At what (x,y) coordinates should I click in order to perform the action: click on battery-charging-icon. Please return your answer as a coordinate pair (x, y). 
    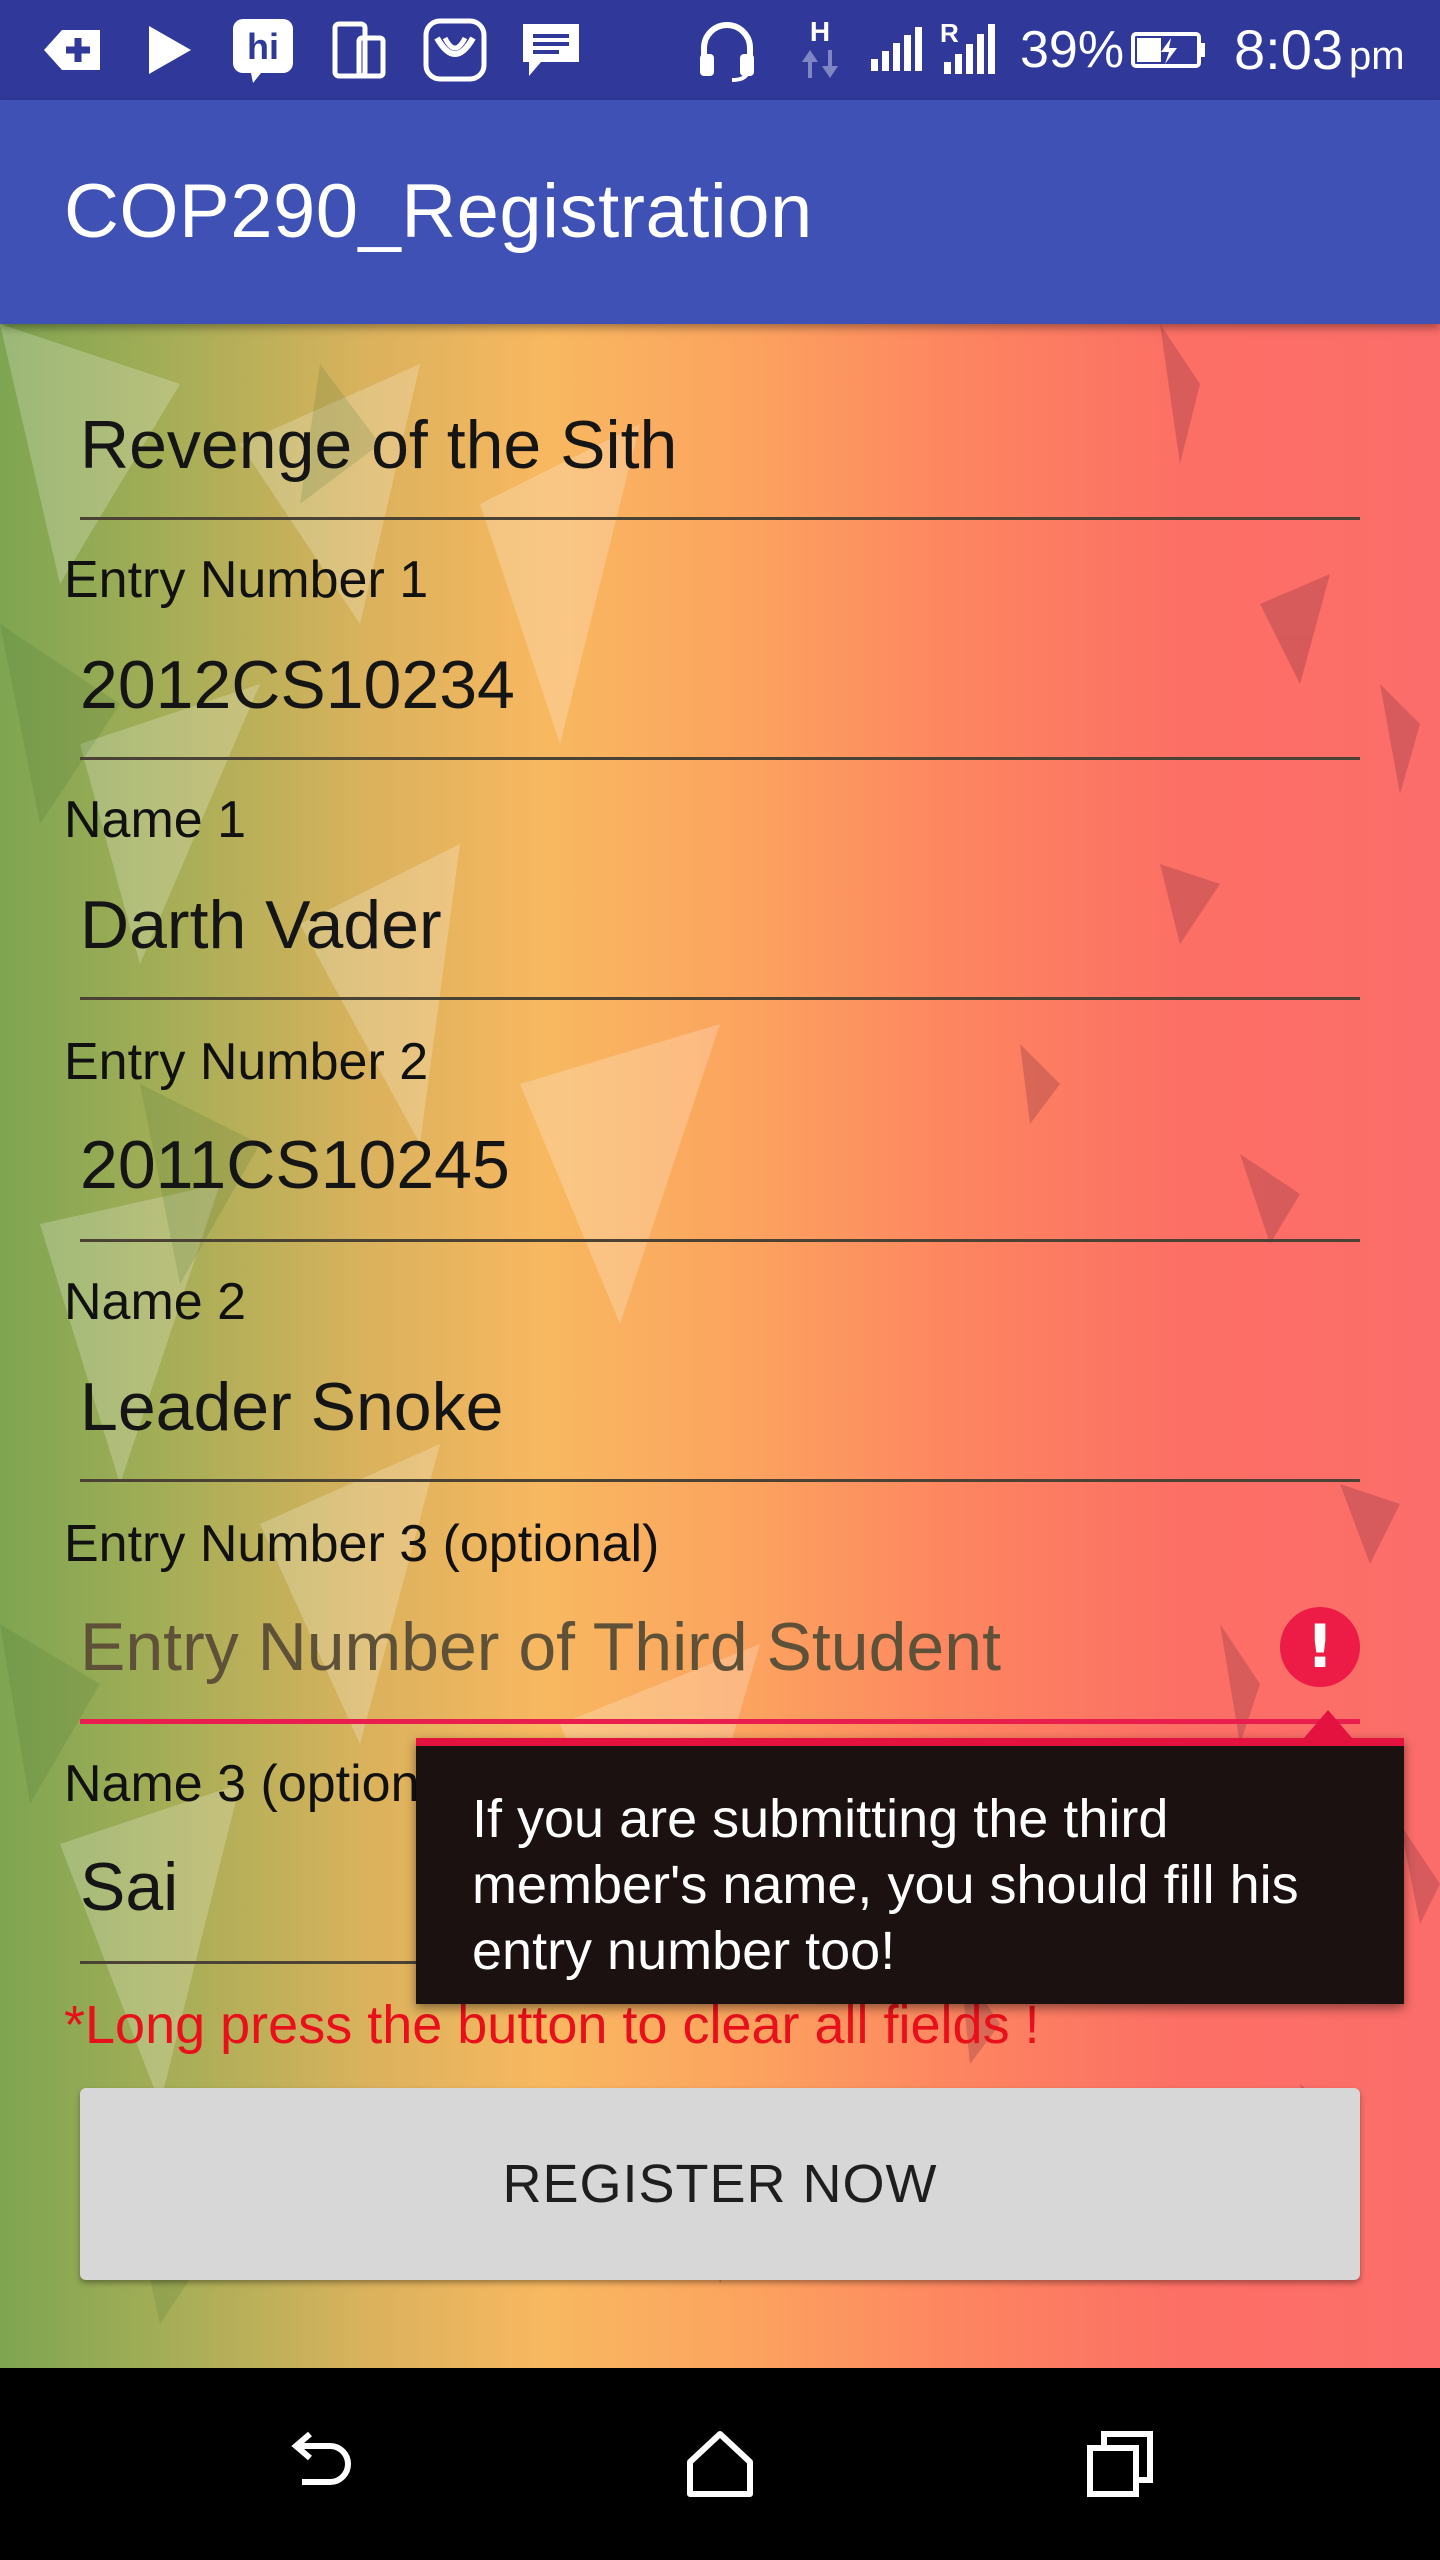
    Looking at the image, I should click on (1169, 50).